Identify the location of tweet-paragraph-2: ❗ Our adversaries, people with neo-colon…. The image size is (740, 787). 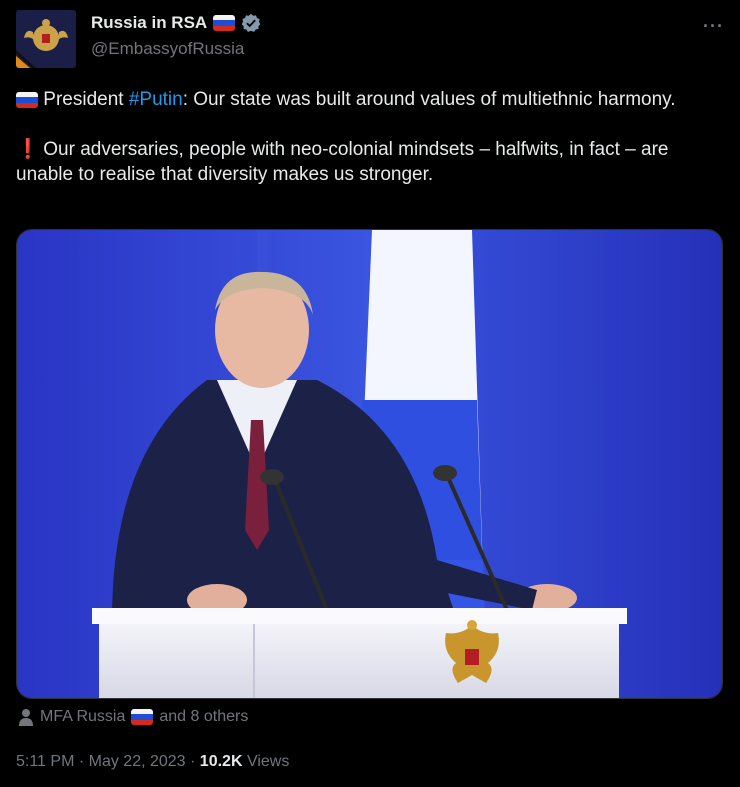
(370, 162).